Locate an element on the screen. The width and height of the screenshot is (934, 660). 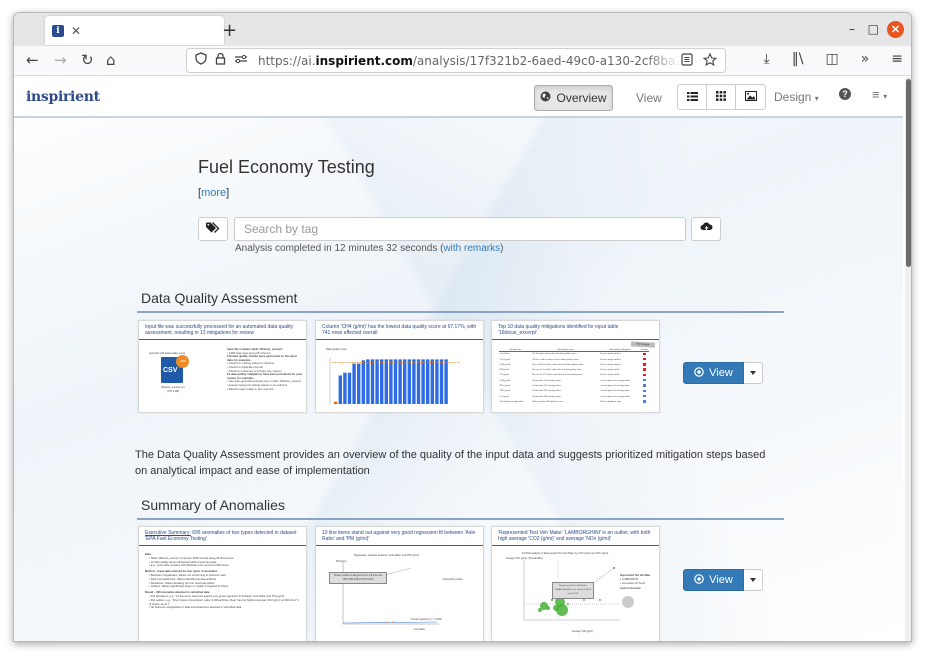
app-menu-dropdown: ≡ ▾ is located at coordinates (879, 94).